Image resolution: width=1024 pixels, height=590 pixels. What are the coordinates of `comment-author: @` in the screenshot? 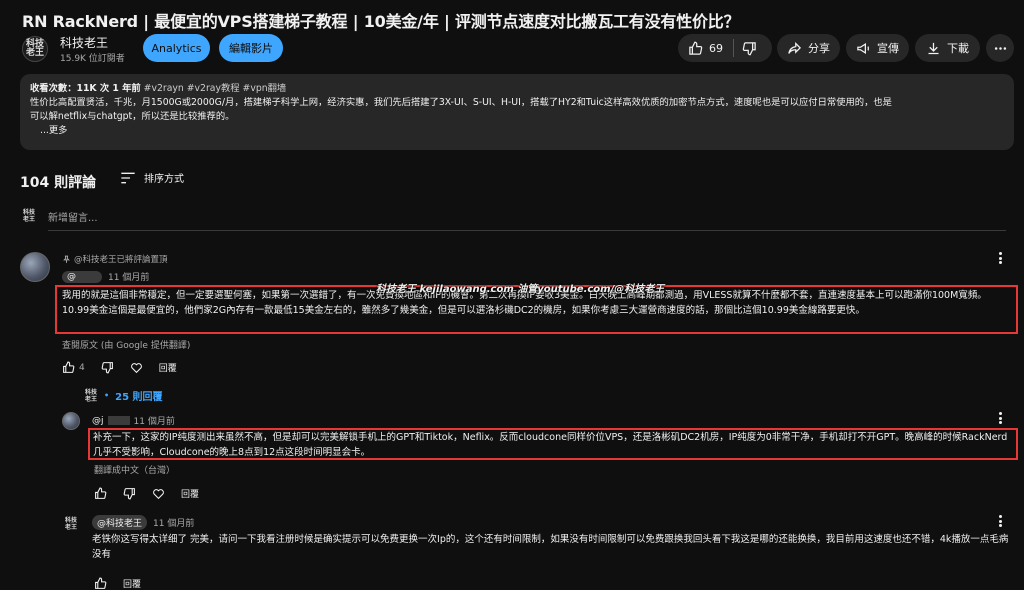 It's located at (82, 276).